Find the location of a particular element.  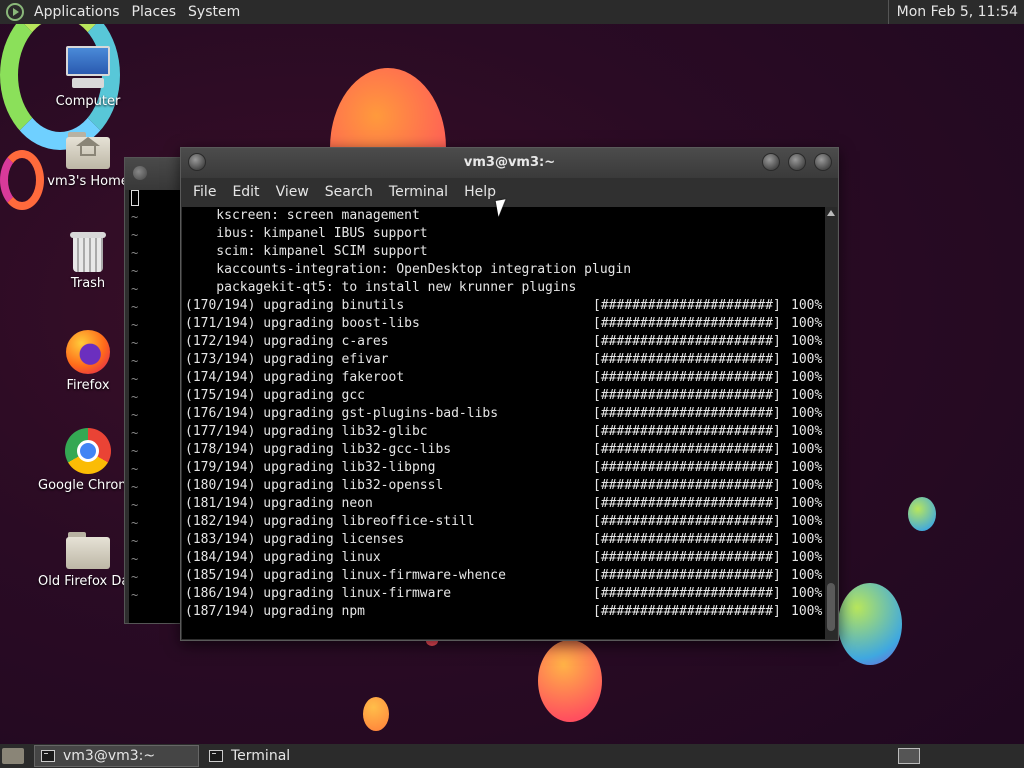

terminal-titlebar: vm3@vm3:~ is located at coordinates (509, 163).